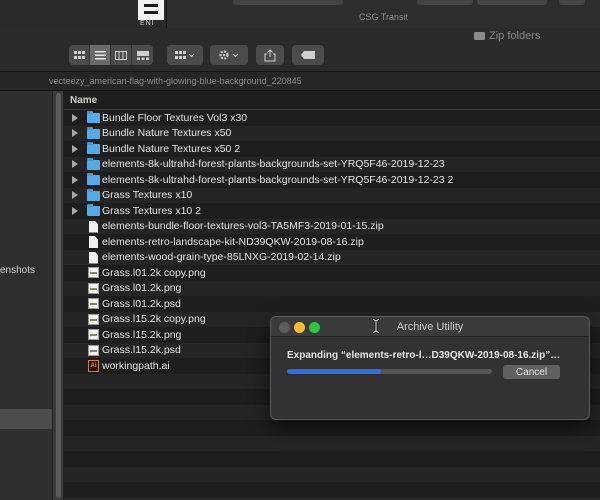  I want to click on folder-row: Bundle Nature Textures x50, so click(332, 133).